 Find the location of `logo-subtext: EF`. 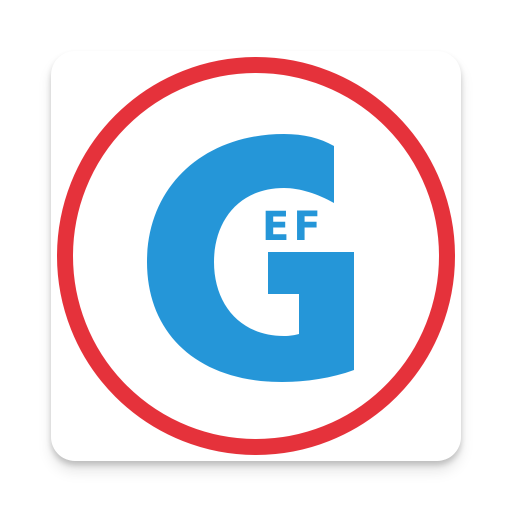

logo-subtext: EF is located at coordinates (293, 227).